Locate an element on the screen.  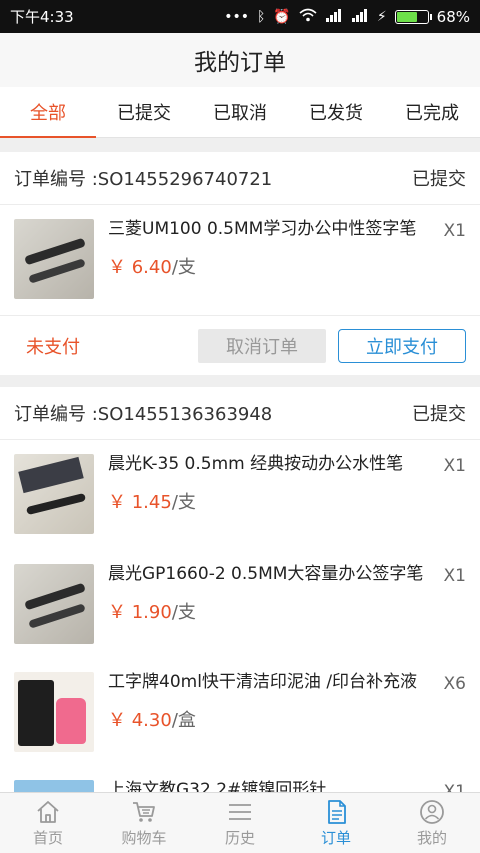
charging-icon: ⚡ is located at coordinates (381, 16).